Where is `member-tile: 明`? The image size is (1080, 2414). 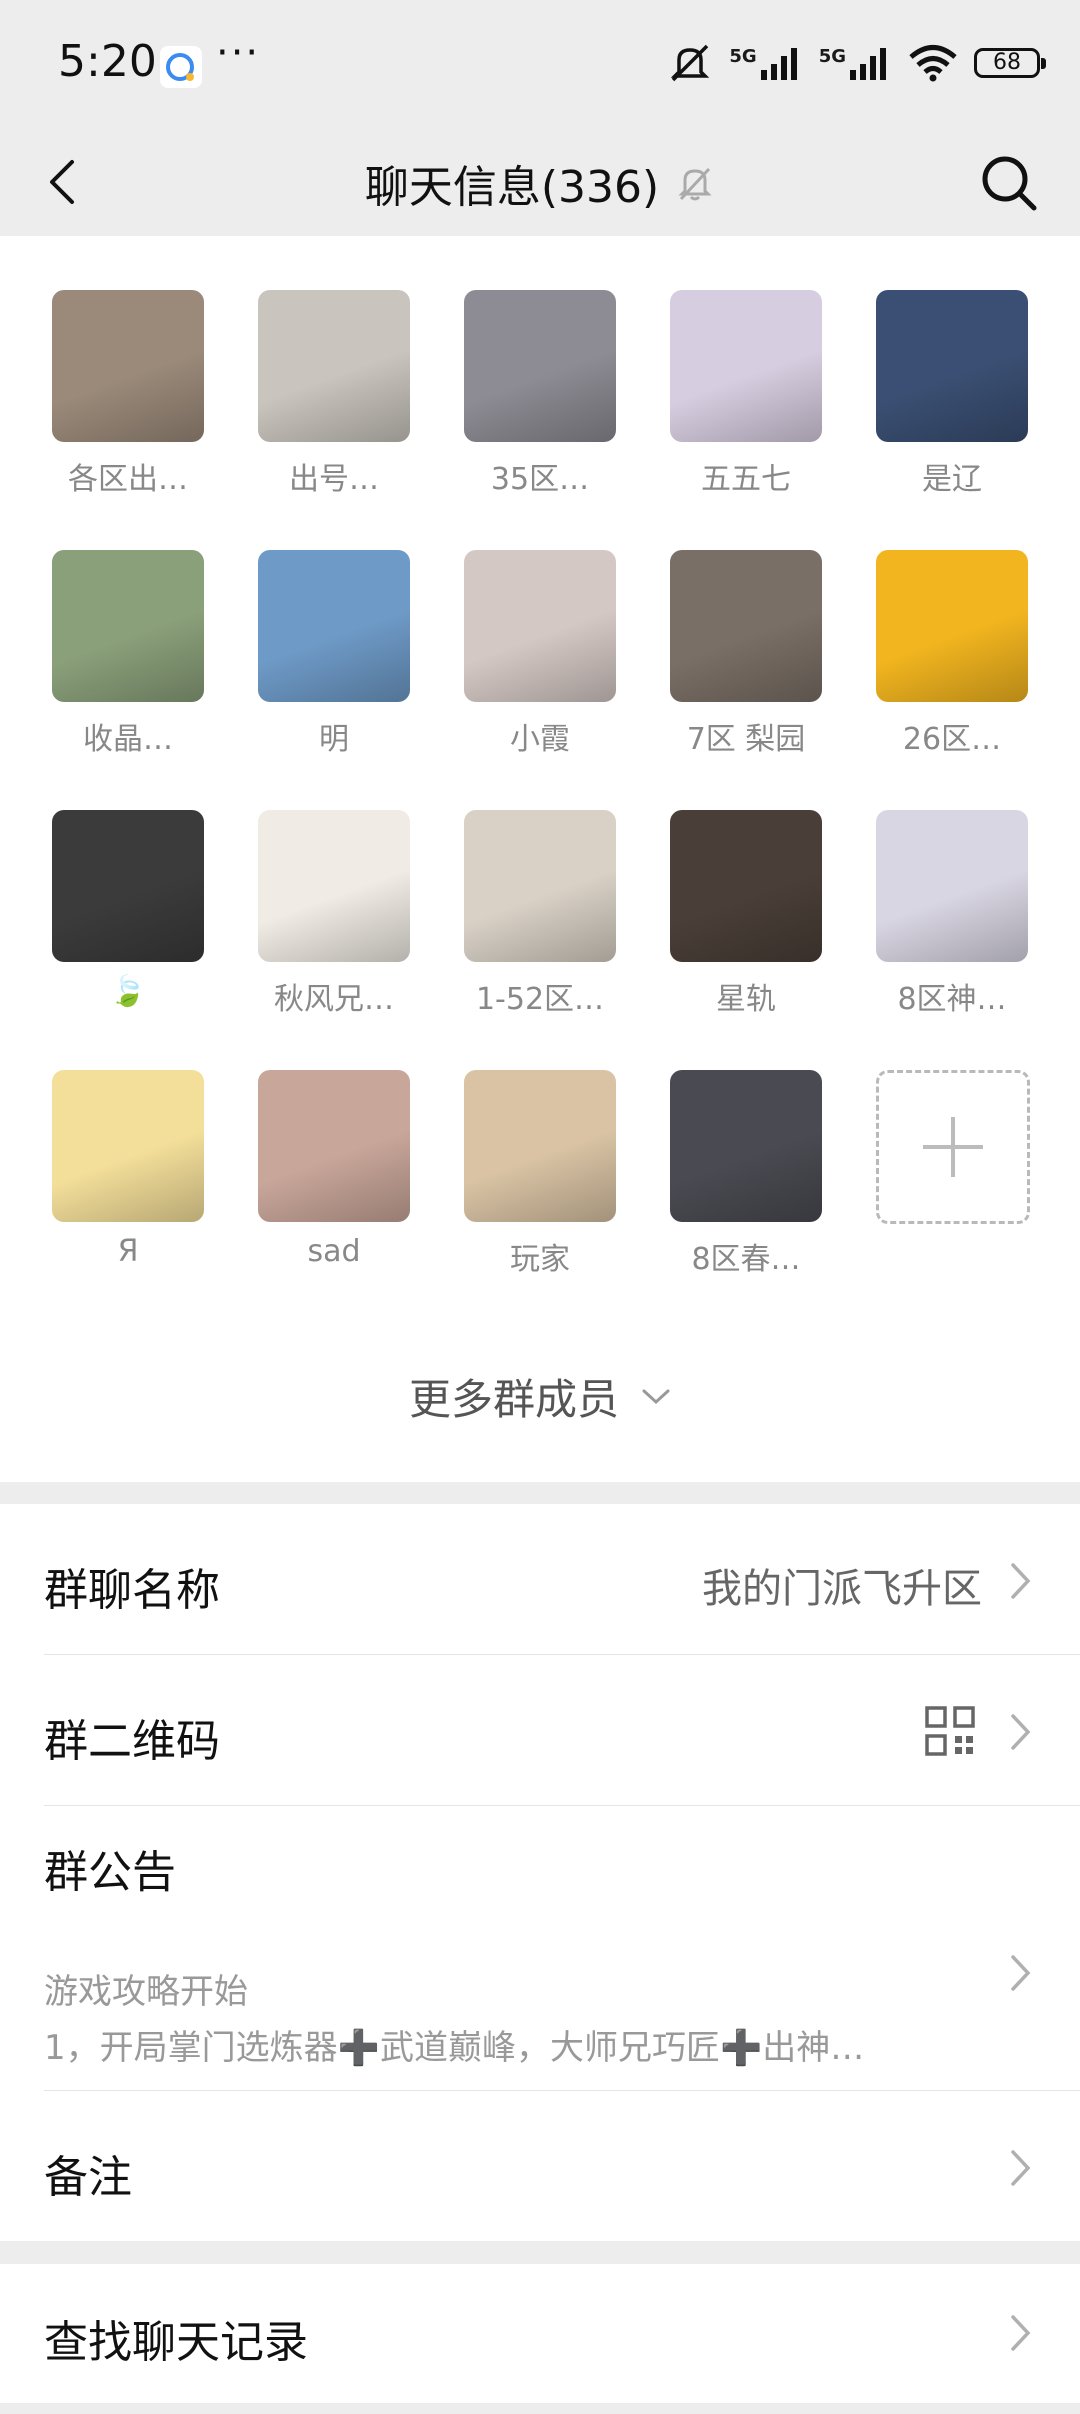 member-tile: 明 is located at coordinates (334, 654).